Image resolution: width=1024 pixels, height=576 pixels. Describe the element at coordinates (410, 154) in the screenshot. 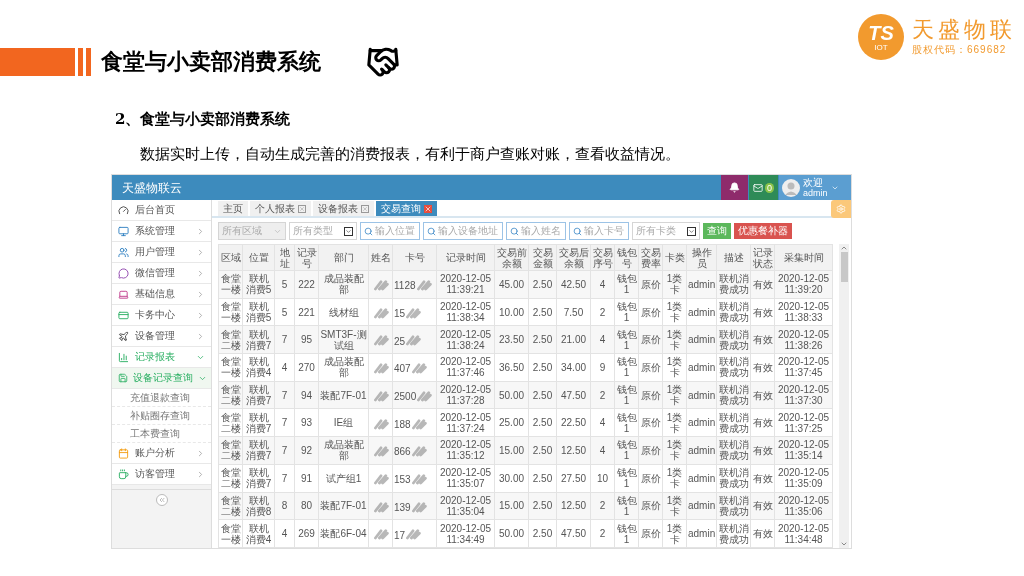

I see `section-description: 数据实时上传，自动生成完善的消费报表，有利于商户查账对账，查看收益情况。` at that location.